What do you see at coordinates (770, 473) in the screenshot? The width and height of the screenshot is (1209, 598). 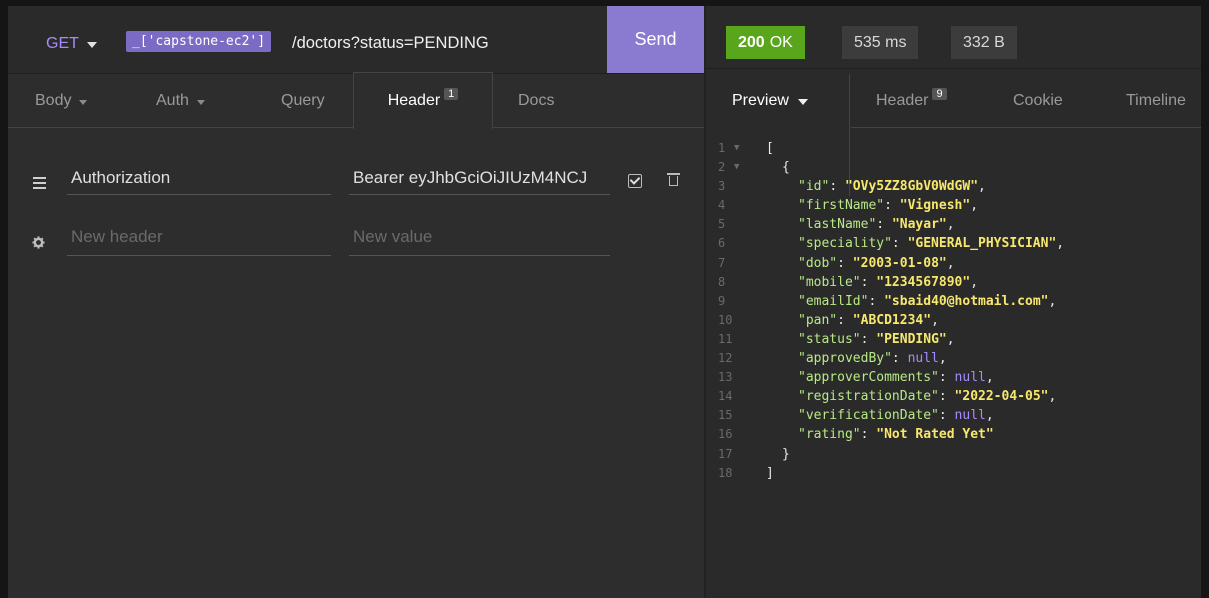 I see `code-text: ]` at bounding box center [770, 473].